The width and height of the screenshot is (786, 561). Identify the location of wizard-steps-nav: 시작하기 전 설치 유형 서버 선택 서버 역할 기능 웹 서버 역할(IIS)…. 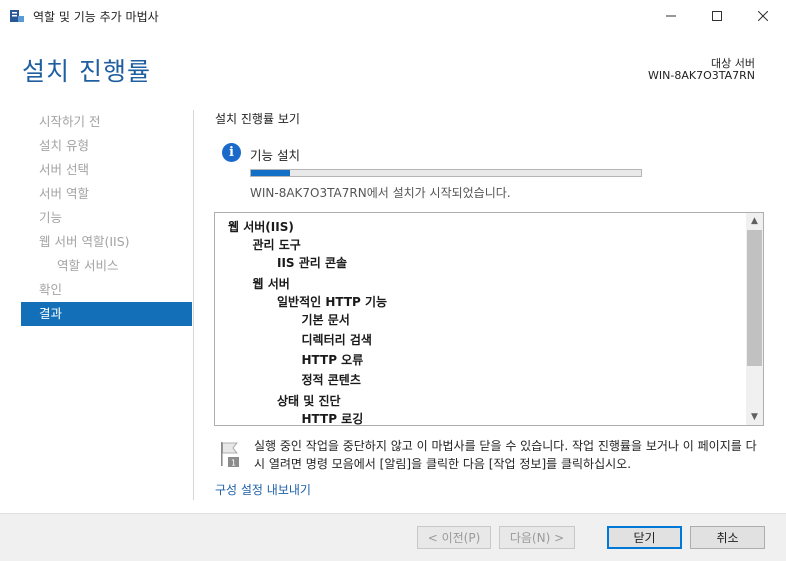
(106, 218).